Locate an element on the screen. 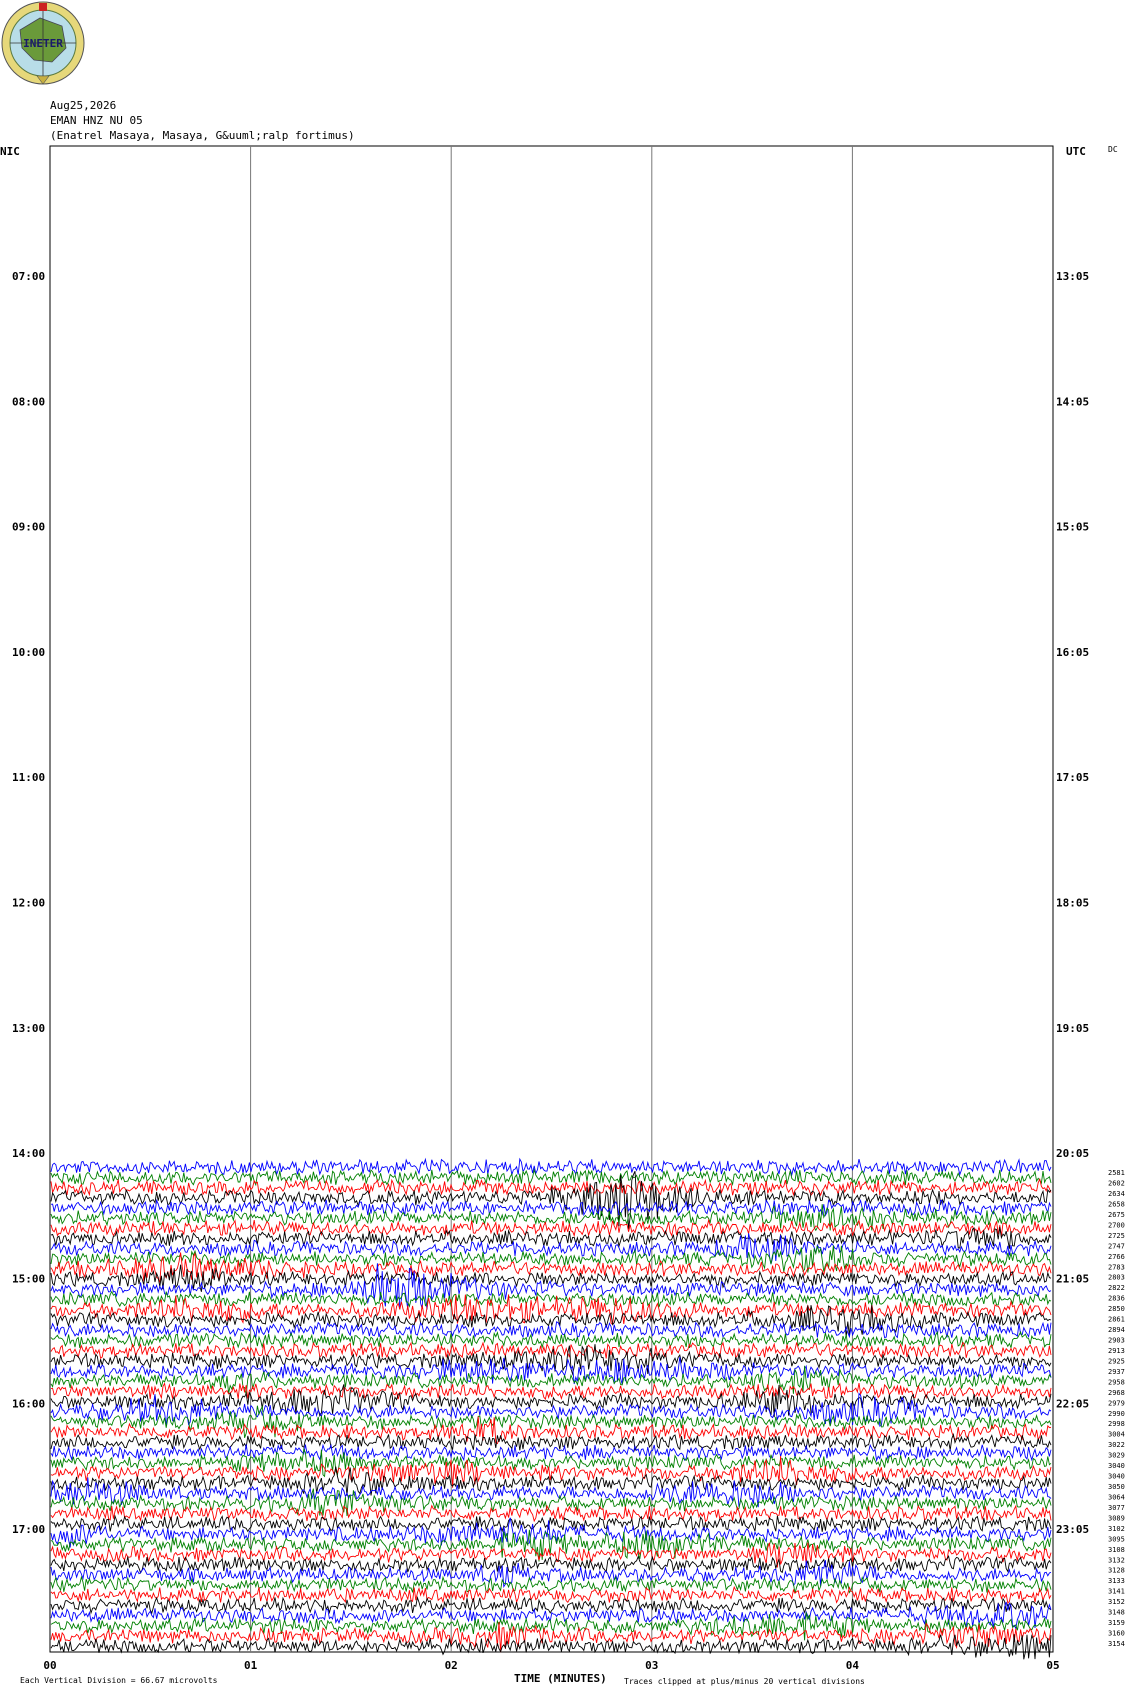  trace-amplitude-label: 3050 is located at coordinates (1116, 1487).